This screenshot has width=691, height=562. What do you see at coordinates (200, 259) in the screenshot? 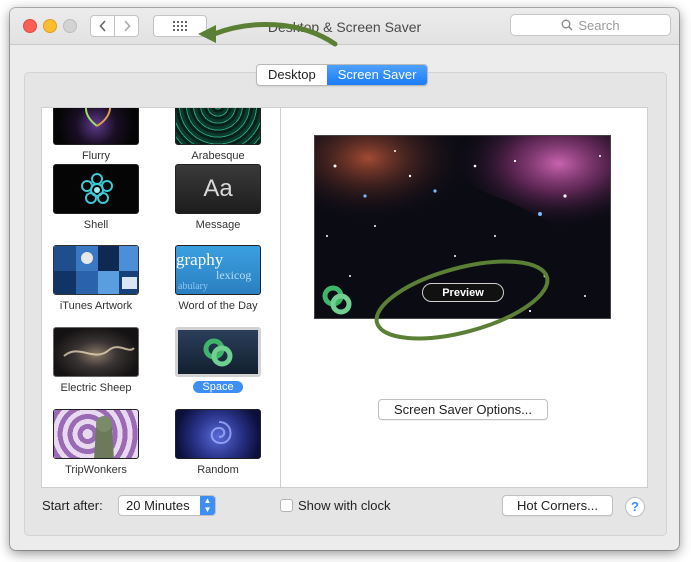
I see `word-of-the-day-text: graphy` at bounding box center [200, 259].